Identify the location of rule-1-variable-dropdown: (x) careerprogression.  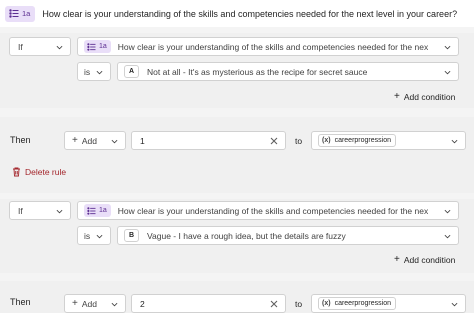
(388, 140).